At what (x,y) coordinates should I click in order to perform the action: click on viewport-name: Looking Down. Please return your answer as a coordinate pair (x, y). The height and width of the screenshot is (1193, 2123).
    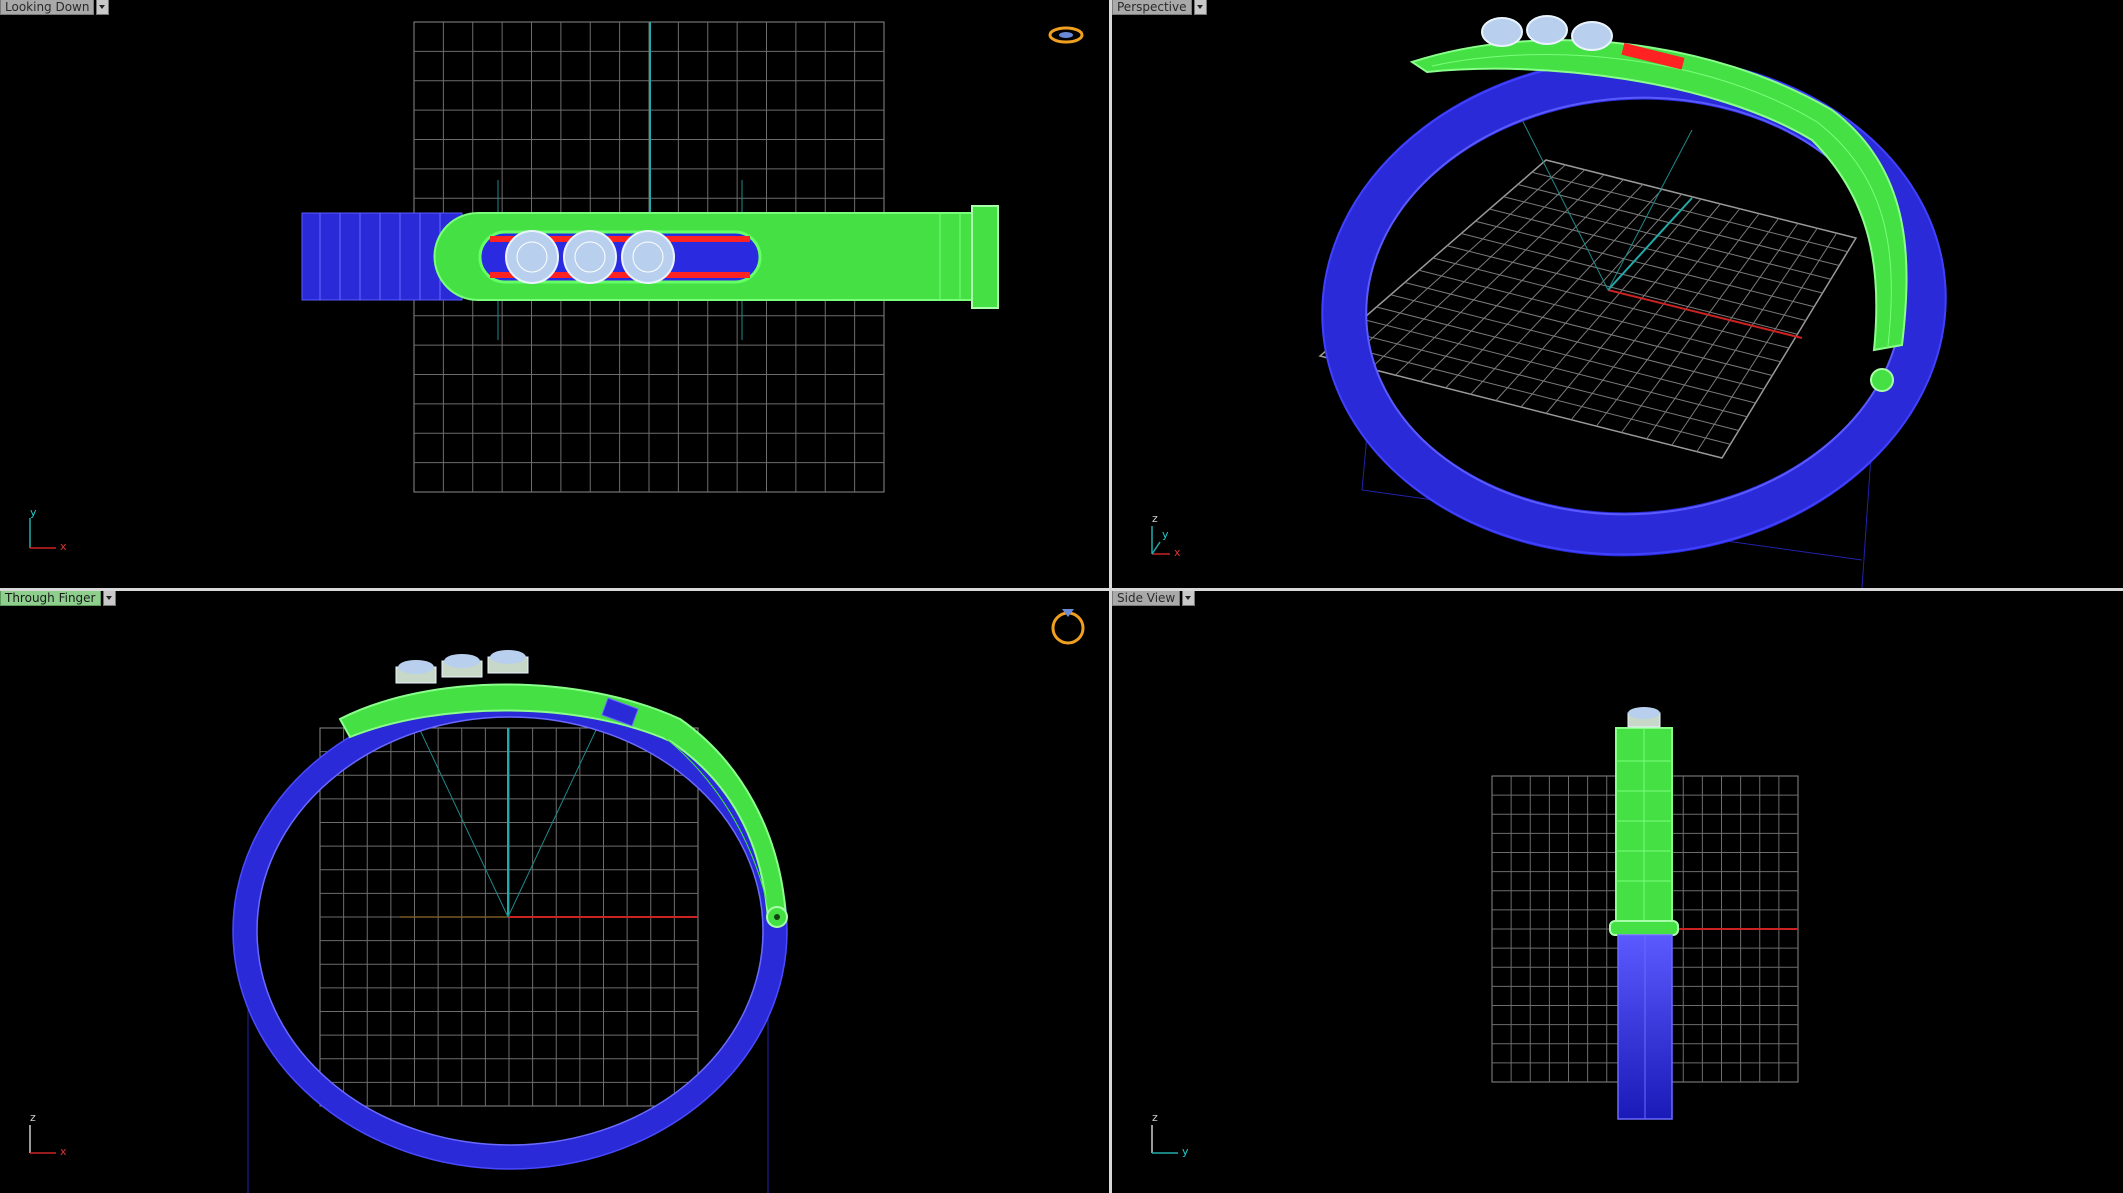
    Looking at the image, I should click on (47, 7).